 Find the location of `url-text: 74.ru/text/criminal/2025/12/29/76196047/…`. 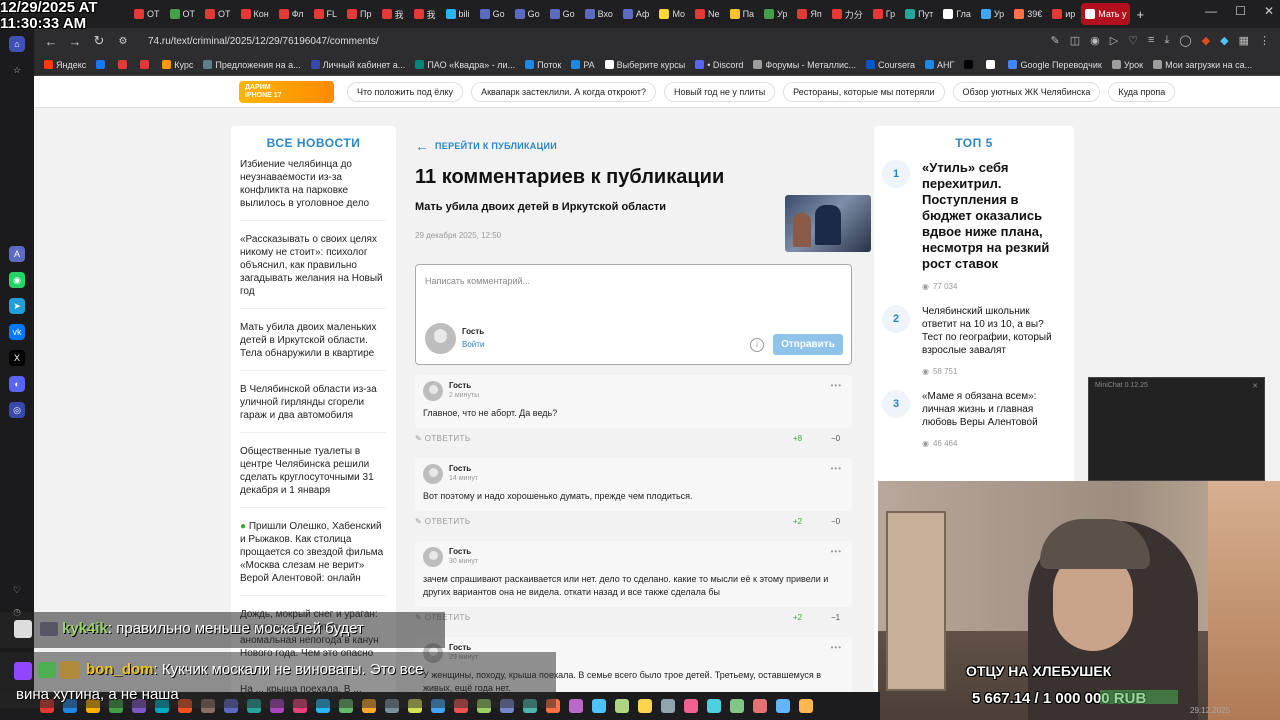

url-text: 74.ru/text/criminal/2025/12/29/76196047/… is located at coordinates (263, 41).